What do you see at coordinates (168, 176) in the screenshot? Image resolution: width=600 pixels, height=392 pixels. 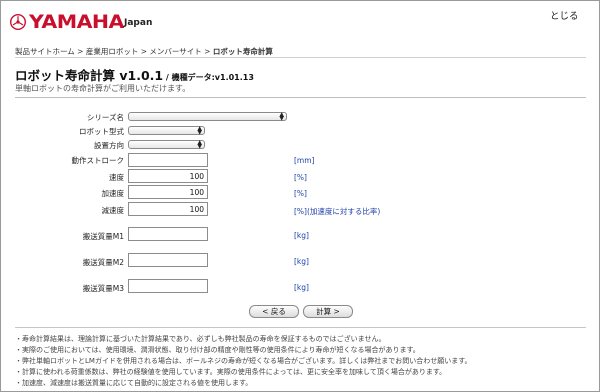 I see `speed-input: 100` at bounding box center [168, 176].